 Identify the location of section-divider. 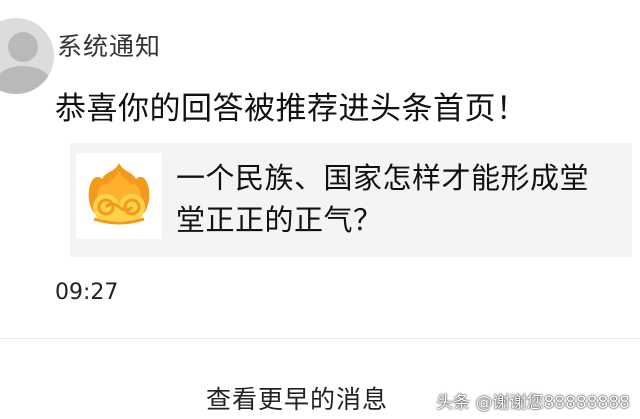
(320, 338).